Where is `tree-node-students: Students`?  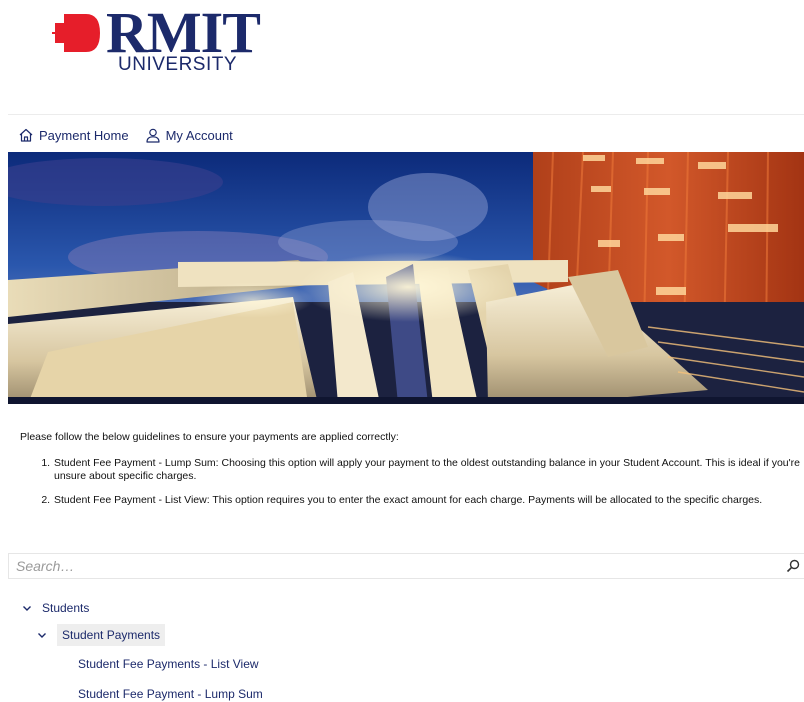 tree-node-students: Students is located at coordinates (55, 608).